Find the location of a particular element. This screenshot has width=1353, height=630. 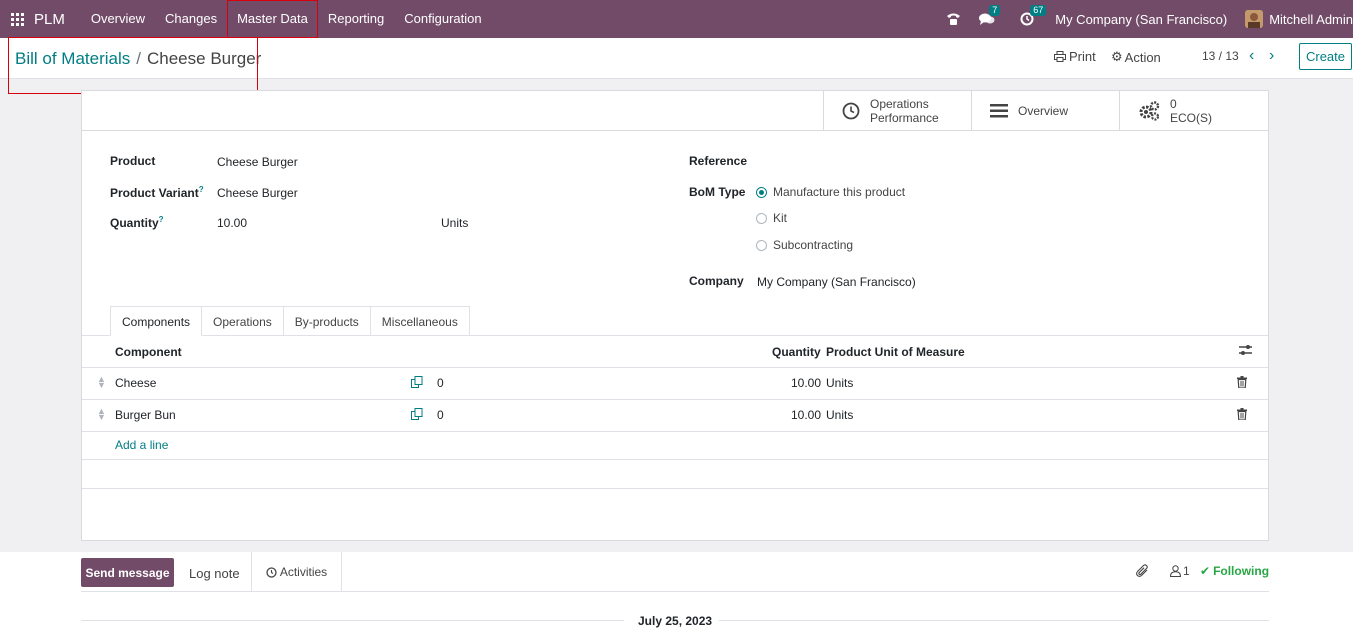

print-button: Print is located at coordinates (1075, 56).